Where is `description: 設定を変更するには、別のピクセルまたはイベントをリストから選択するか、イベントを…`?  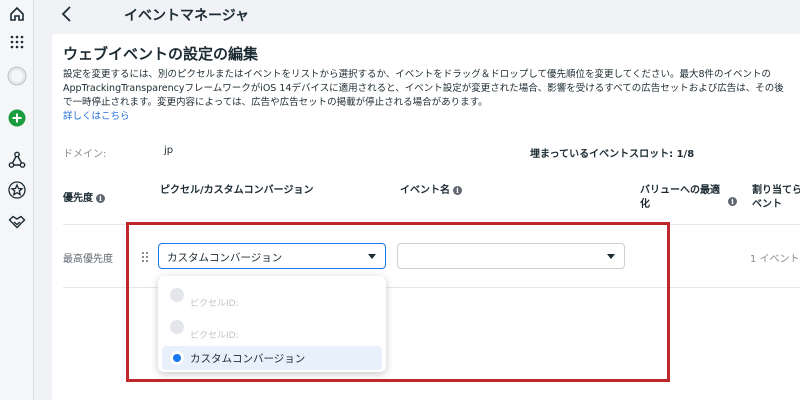 description: 設定を変更するには、別のピクセルまたはイベントをリストから選択するか、イベントを… is located at coordinates (431, 96).